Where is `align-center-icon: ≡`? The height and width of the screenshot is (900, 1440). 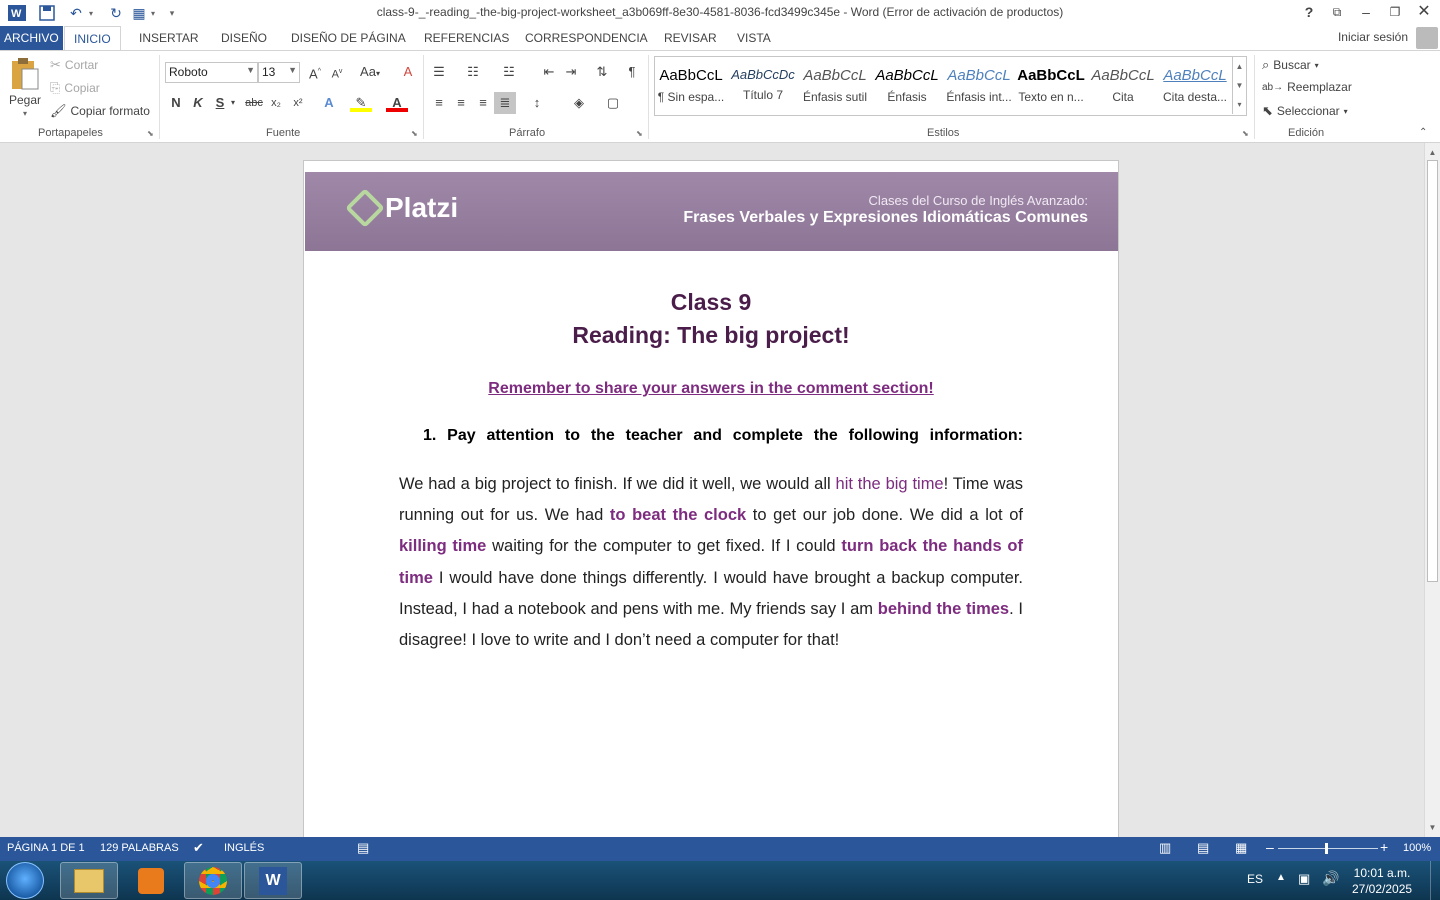 align-center-icon: ≡ is located at coordinates (461, 103).